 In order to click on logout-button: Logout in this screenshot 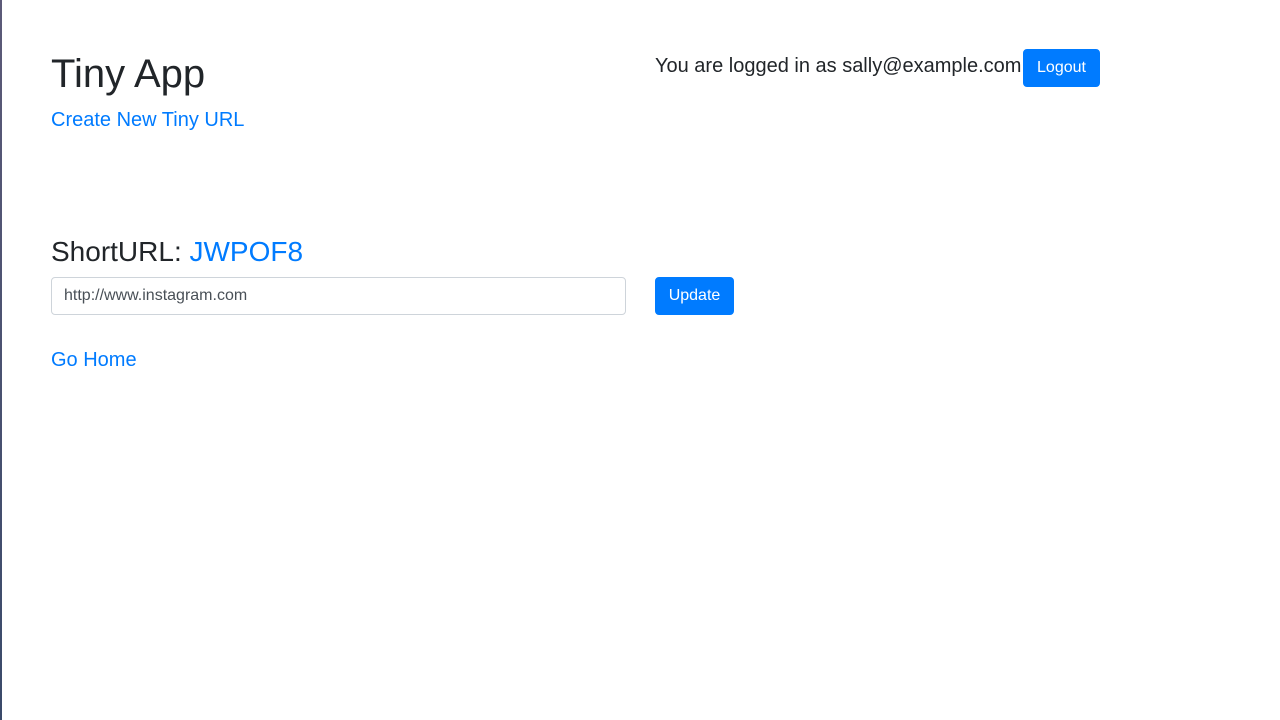, I will do `click(1061, 68)`.